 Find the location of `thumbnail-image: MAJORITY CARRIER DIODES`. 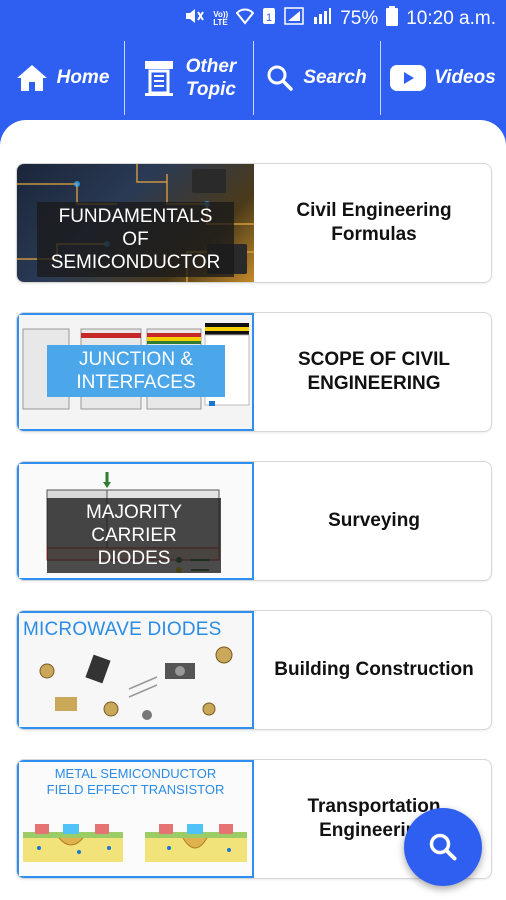

thumbnail-image: MAJORITY CARRIER DIODES is located at coordinates (135, 521).